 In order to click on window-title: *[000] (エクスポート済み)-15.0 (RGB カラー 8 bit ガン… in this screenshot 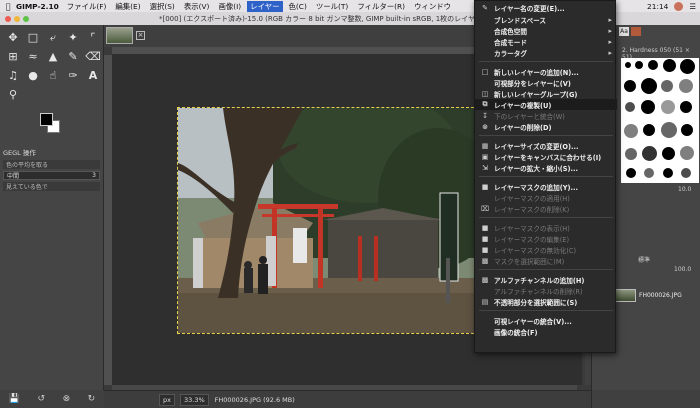, I will do `click(322, 18)`.